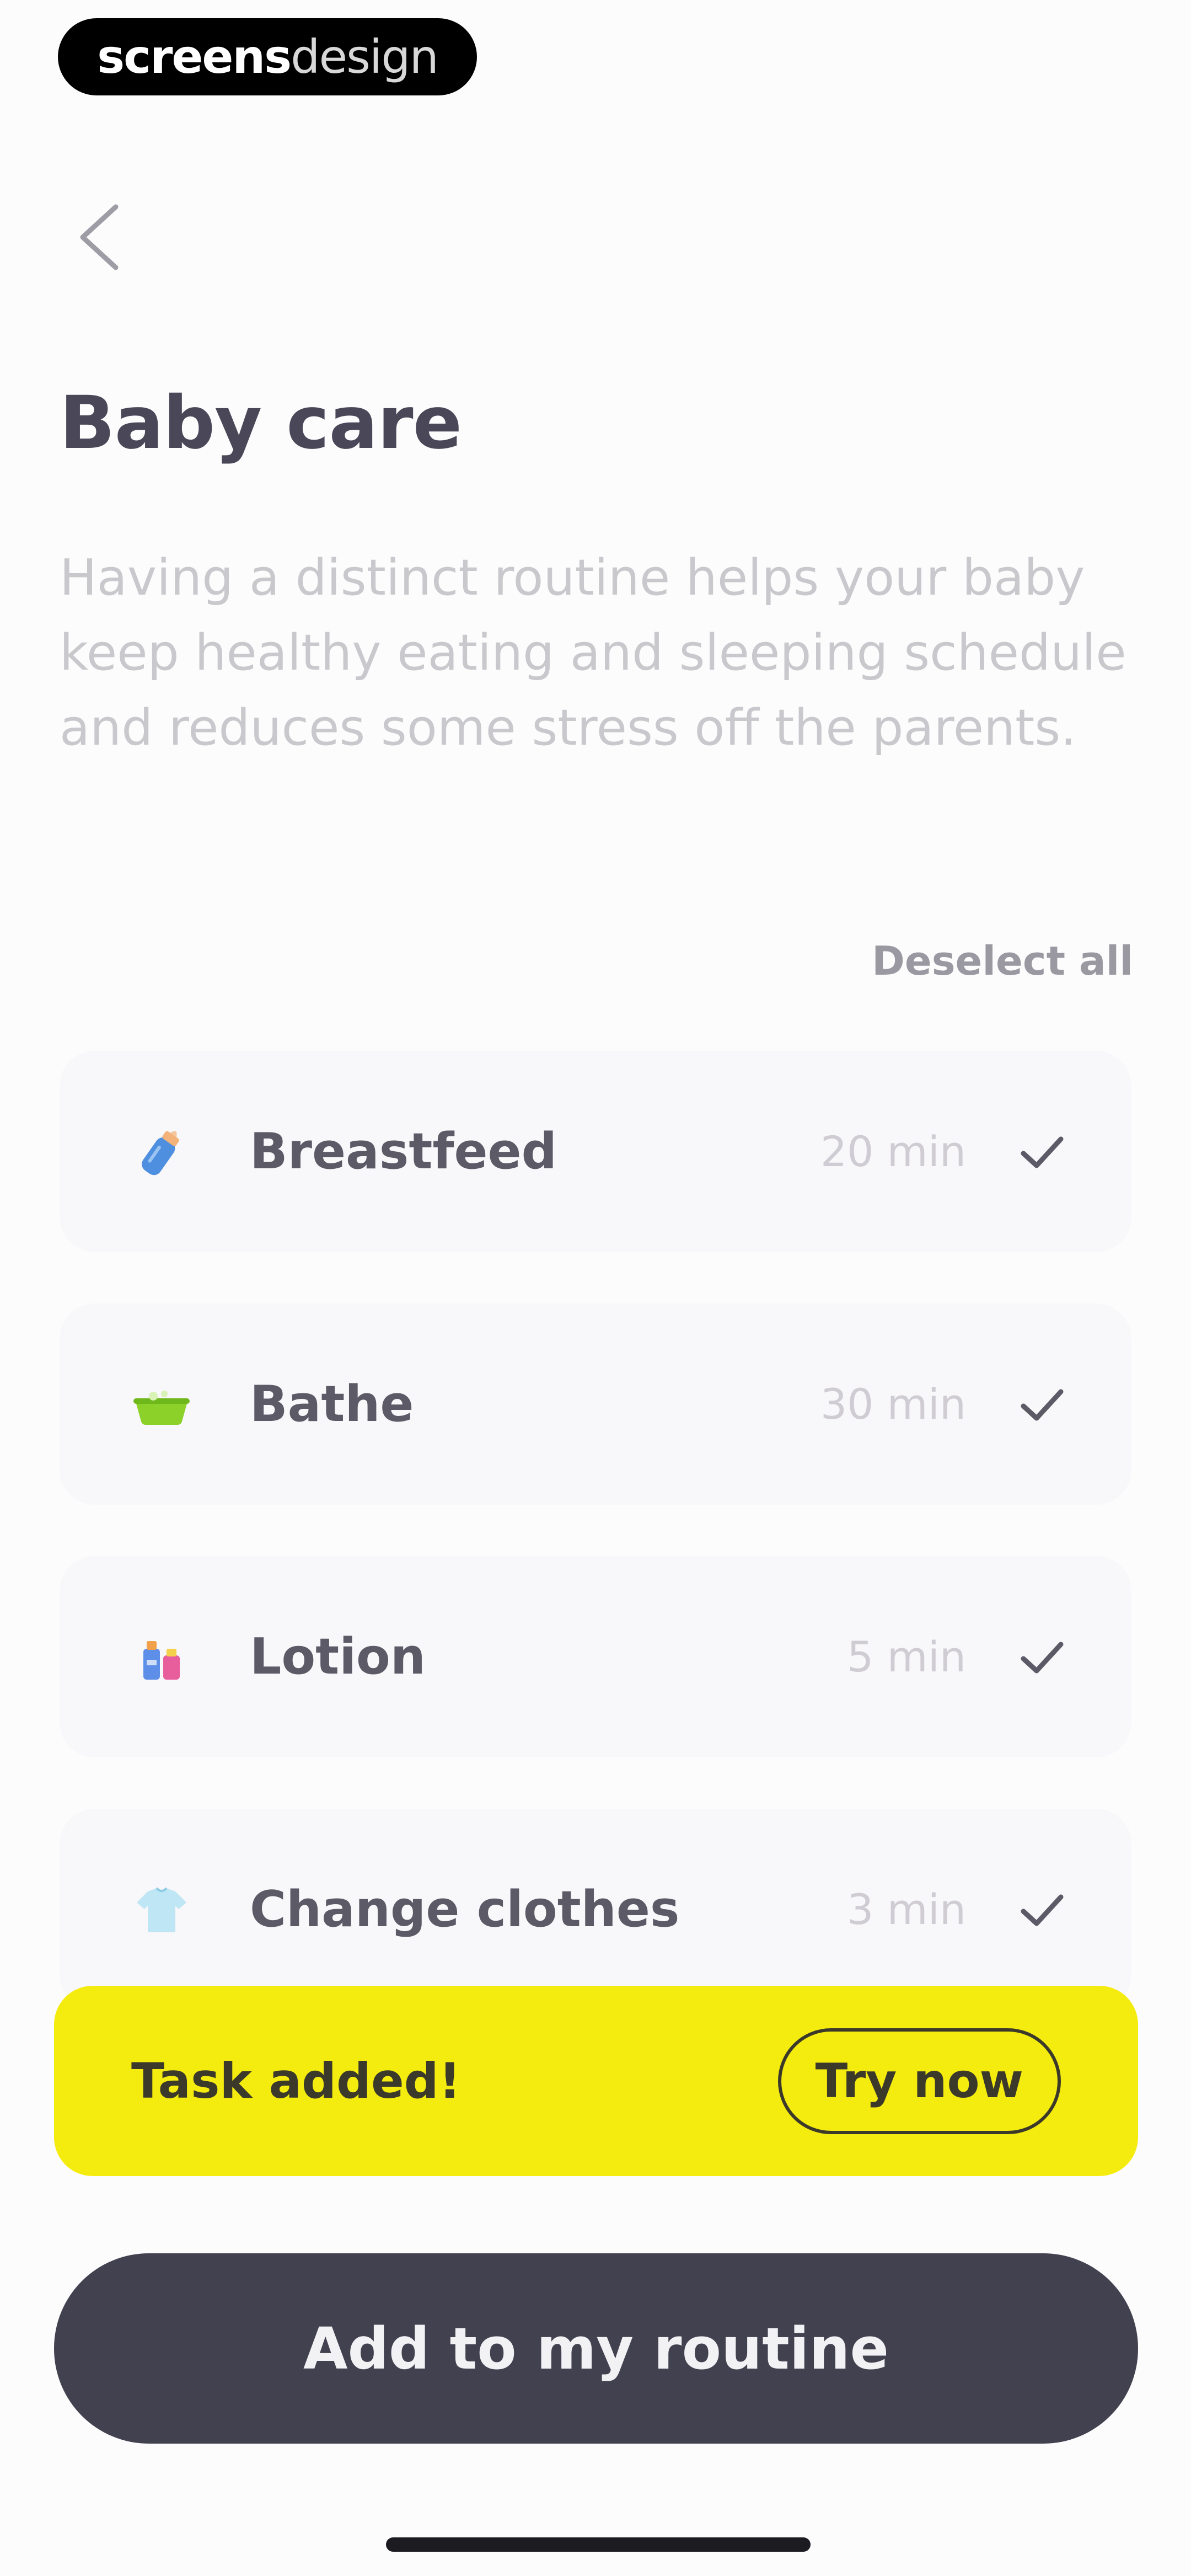  Describe the element at coordinates (1002, 961) in the screenshot. I see `deselect-all-button: Deselect all` at that location.